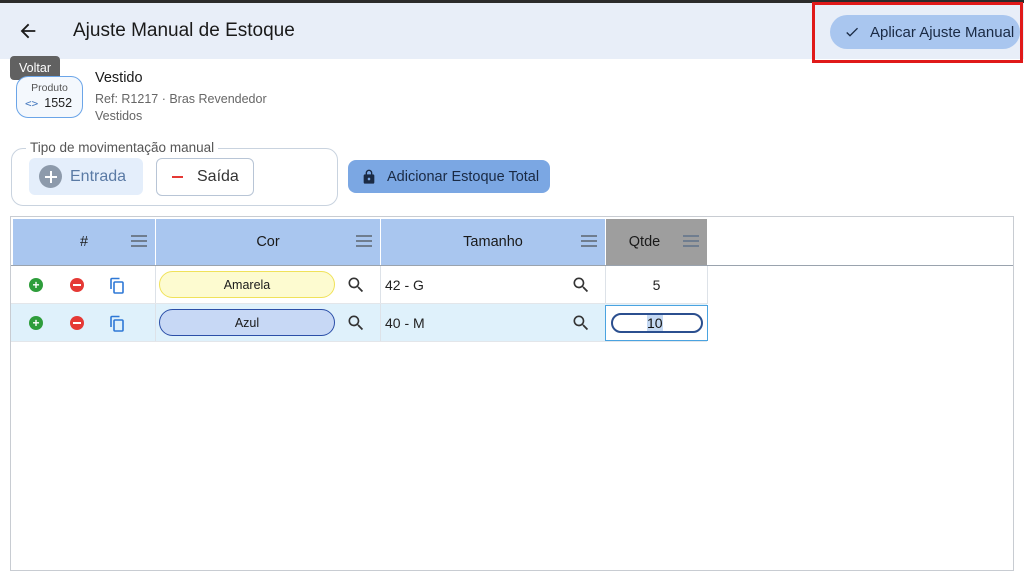 This screenshot has width=1024, height=573. I want to click on product-ref: Ref: R1217 · Bras Revendedor, so click(181, 99).